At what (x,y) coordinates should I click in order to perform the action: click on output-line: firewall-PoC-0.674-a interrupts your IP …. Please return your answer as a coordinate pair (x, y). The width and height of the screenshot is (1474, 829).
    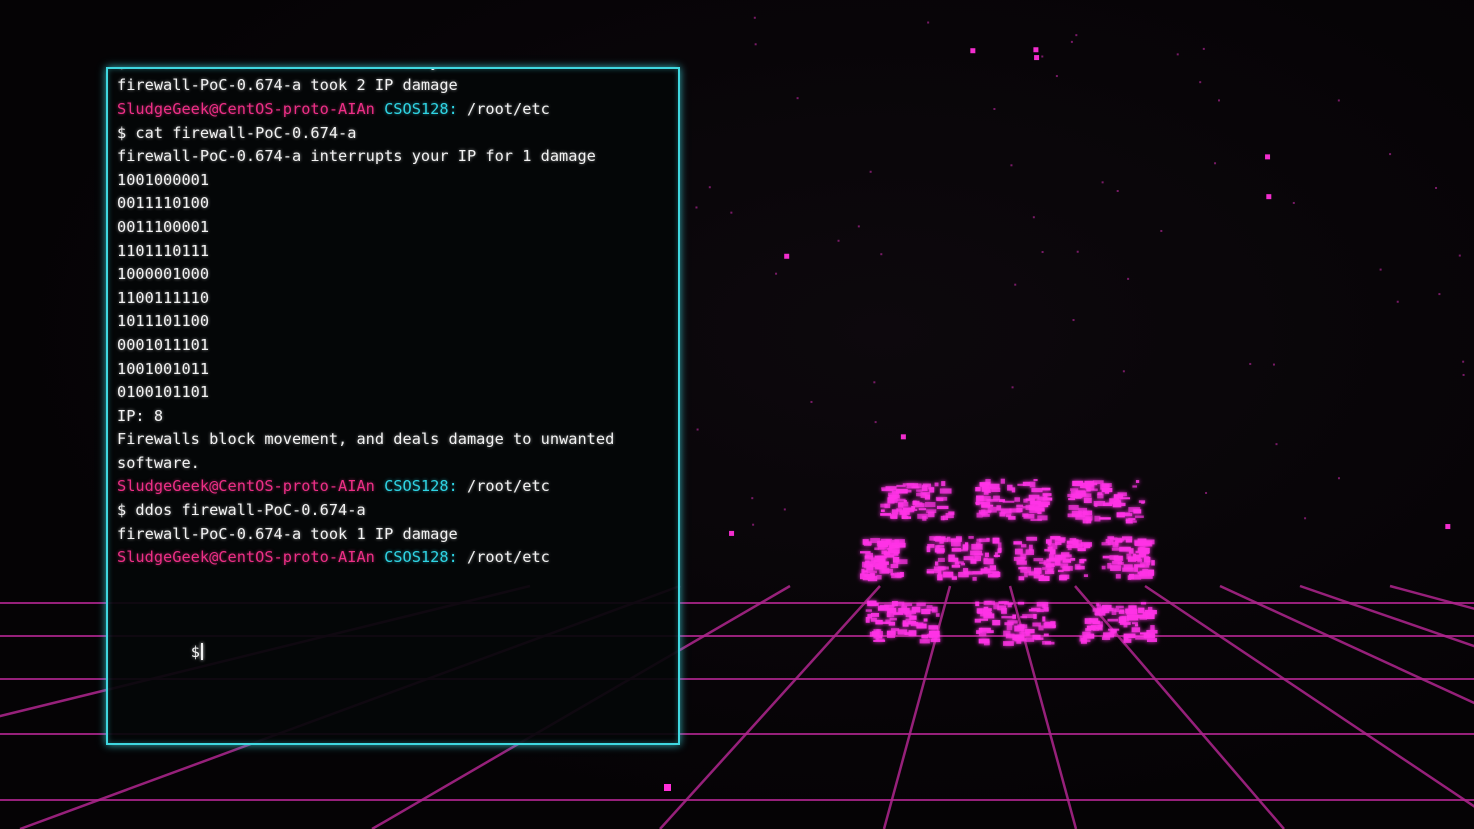
    Looking at the image, I should click on (356, 156).